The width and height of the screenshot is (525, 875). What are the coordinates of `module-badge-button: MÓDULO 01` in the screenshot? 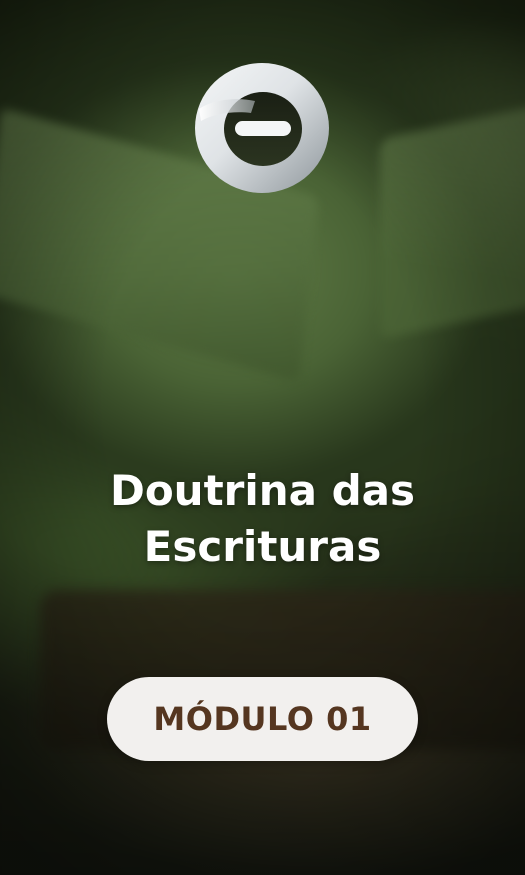 It's located at (262, 719).